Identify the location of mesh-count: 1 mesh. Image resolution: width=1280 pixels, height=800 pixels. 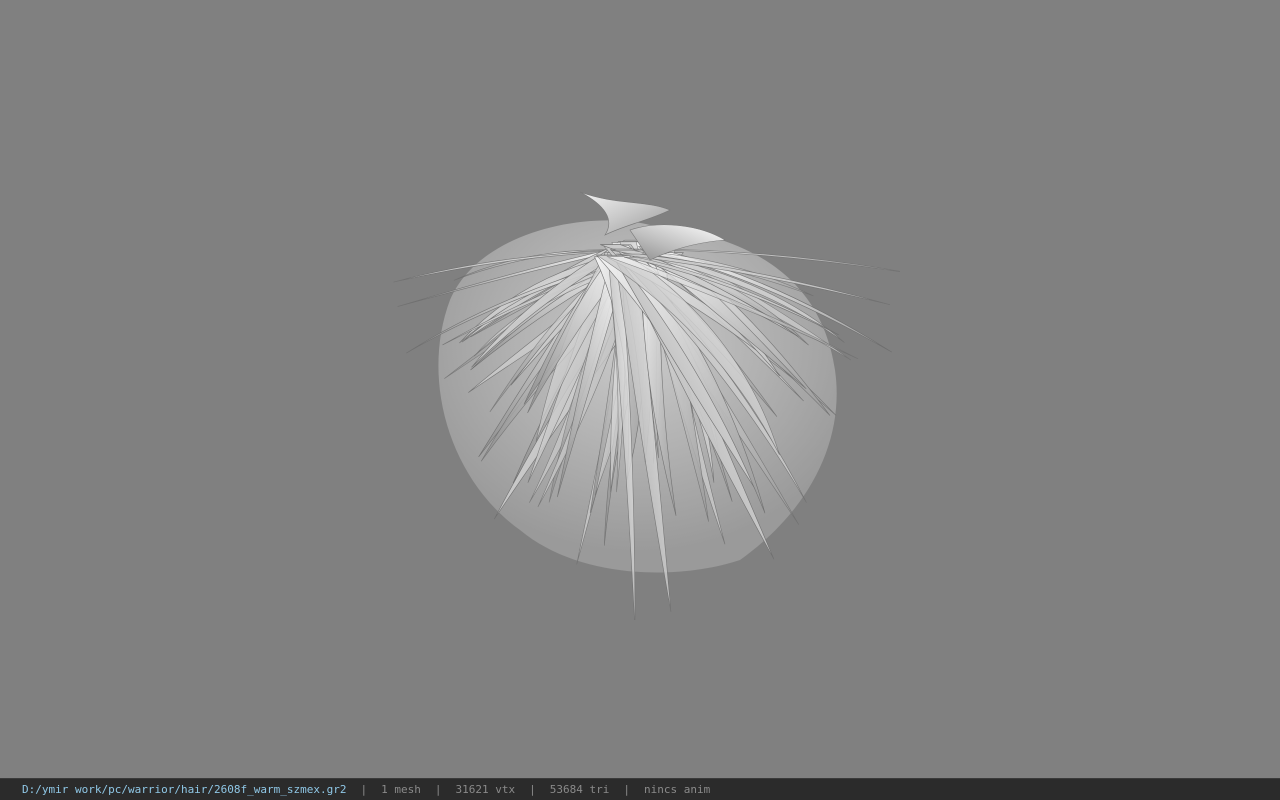
(401, 789).